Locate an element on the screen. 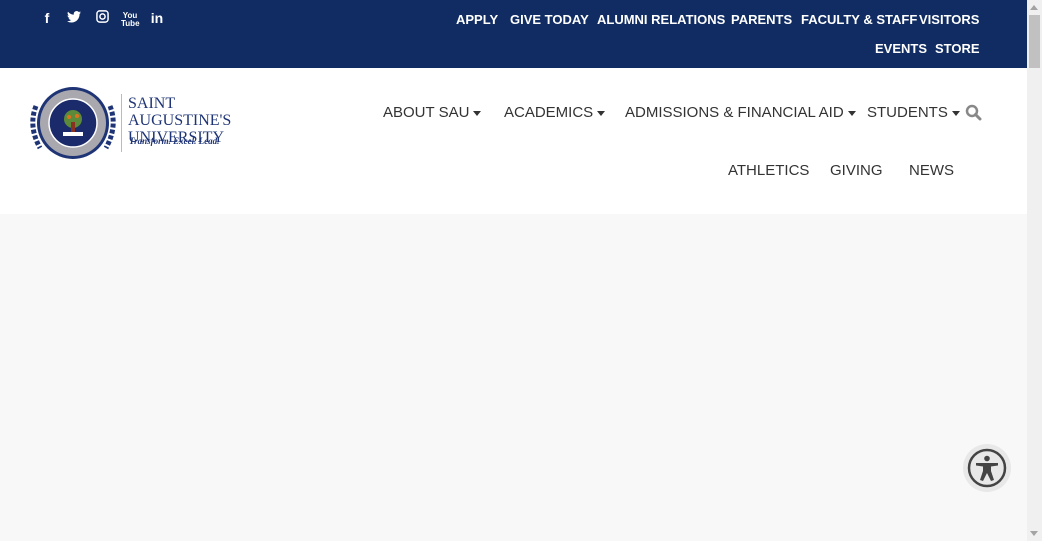 Image resolution: width=1042 pixels, height=541 pixels. accessibility-button is located at coordinates (987, 468).